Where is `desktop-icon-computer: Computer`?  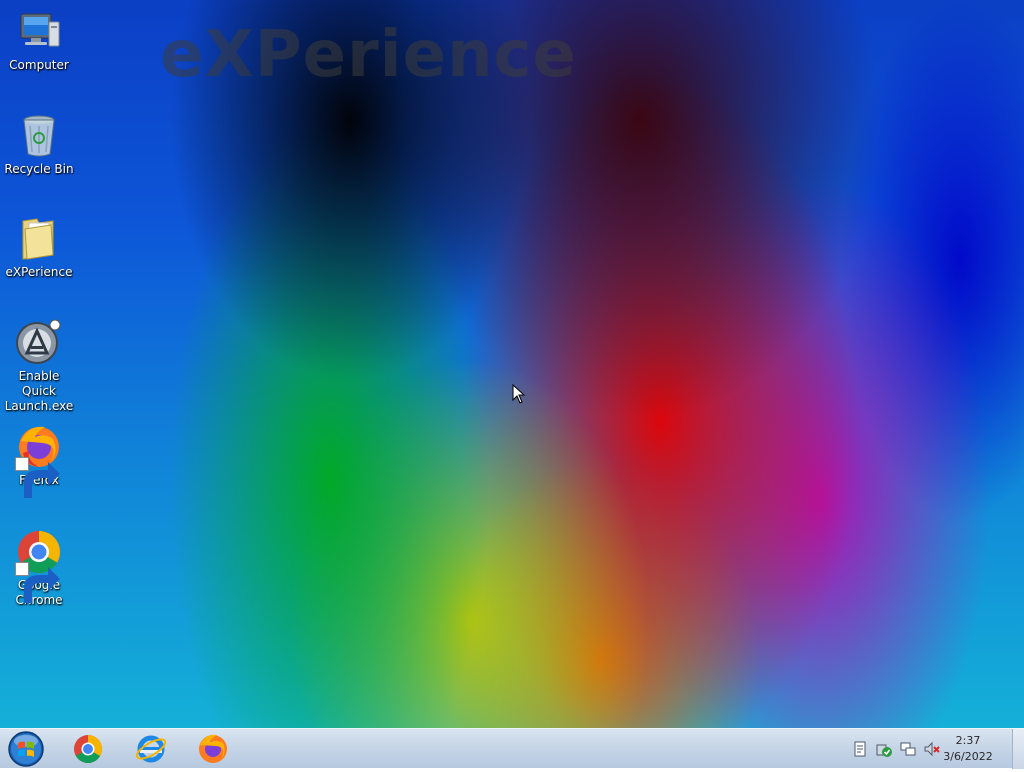
desktop-icon-computer: Computer is located at coordinates (39, 40).